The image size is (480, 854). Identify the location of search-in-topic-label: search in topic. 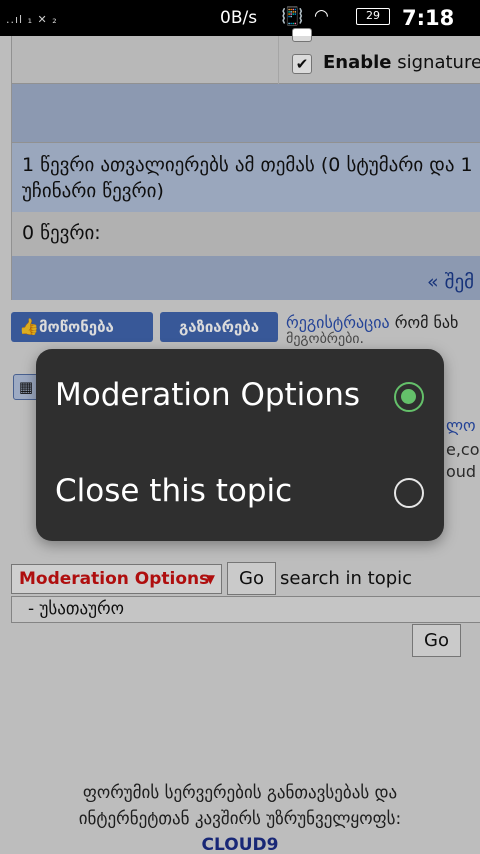
(346, 578).